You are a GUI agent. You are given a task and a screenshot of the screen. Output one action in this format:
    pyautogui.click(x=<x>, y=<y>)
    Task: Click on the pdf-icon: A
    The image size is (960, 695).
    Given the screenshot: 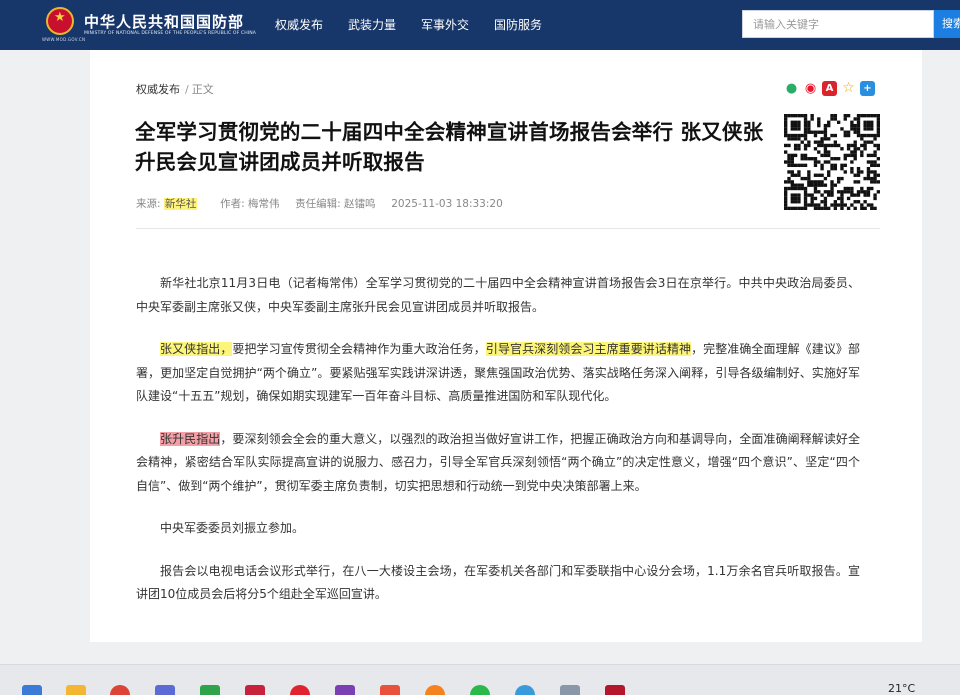 What is the action you would take?
    pyautogui.click(x=829, y=88)
    